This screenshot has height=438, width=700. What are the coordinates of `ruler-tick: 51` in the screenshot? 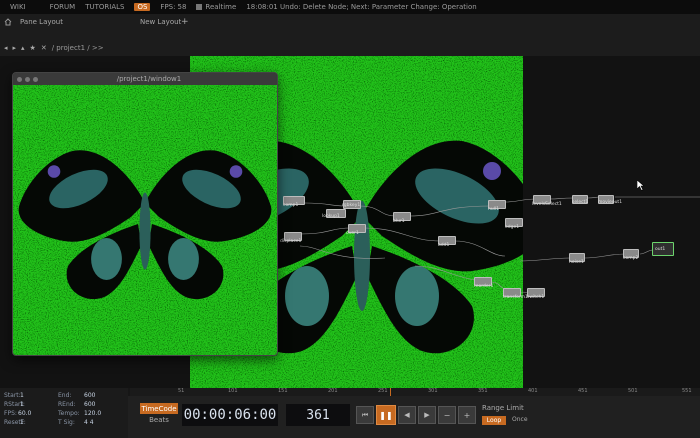 It's located at (181, 391).